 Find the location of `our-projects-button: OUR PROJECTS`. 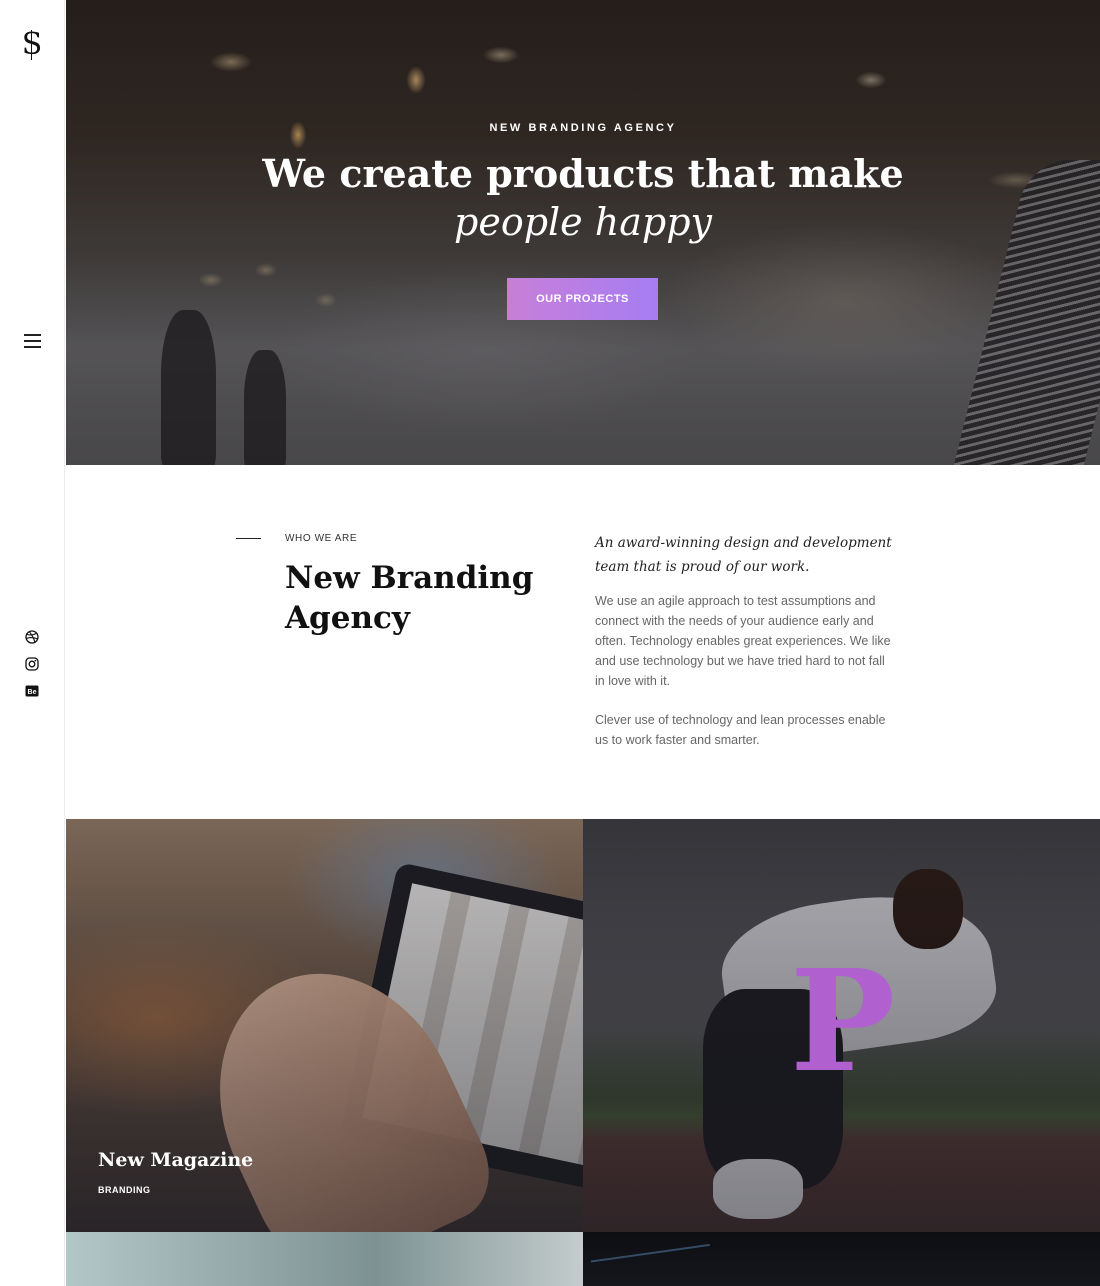

our-projects-button: OUR PROJECTS is located at coordinates (582, 299).